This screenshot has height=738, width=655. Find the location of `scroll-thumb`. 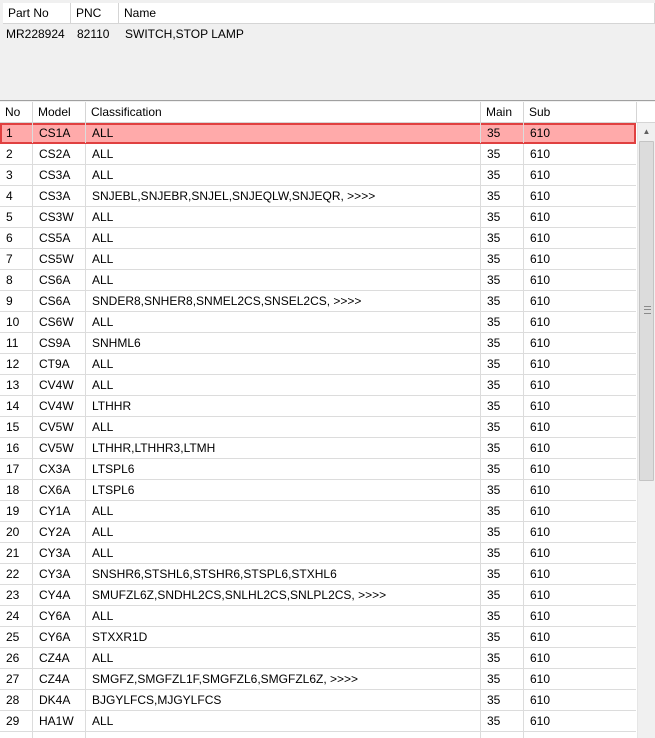

scroll-thumb is located at coordinates (646, 311).